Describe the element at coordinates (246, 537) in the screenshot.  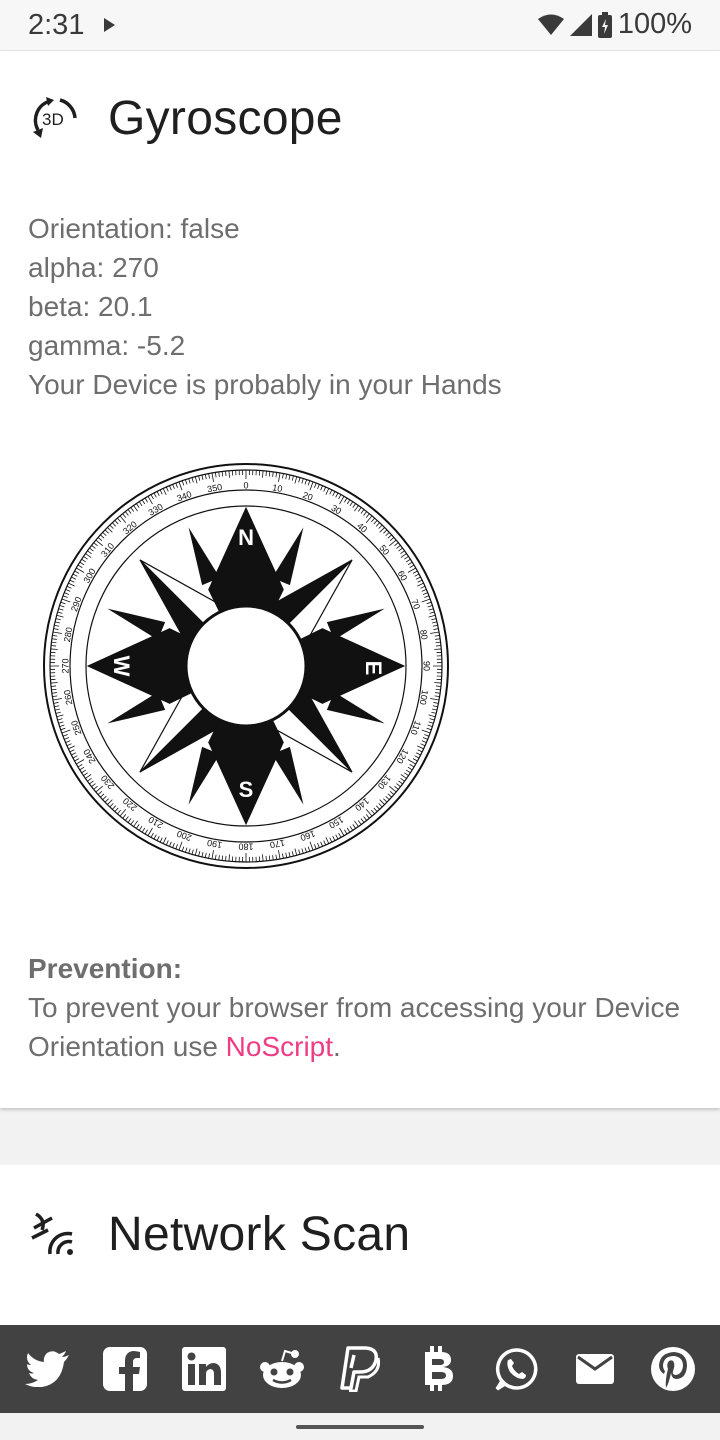
I see `compass-cardinal-label: N` at that location.